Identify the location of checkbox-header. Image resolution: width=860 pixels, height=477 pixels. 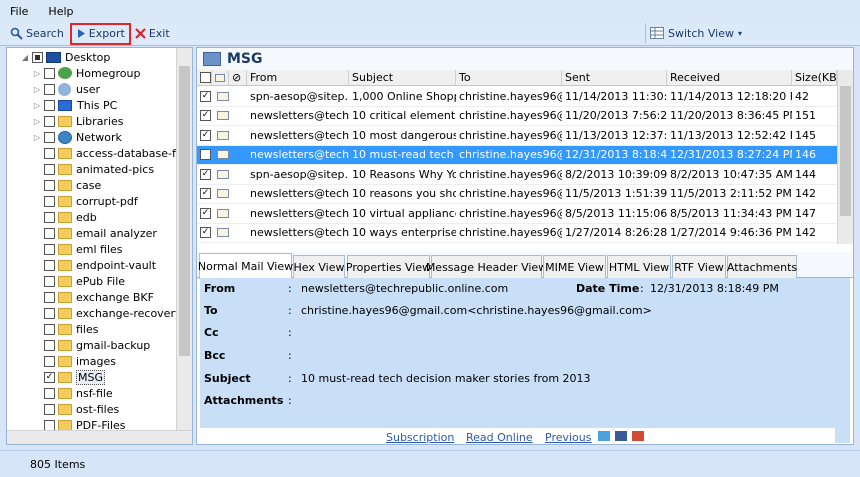
(205, 77).